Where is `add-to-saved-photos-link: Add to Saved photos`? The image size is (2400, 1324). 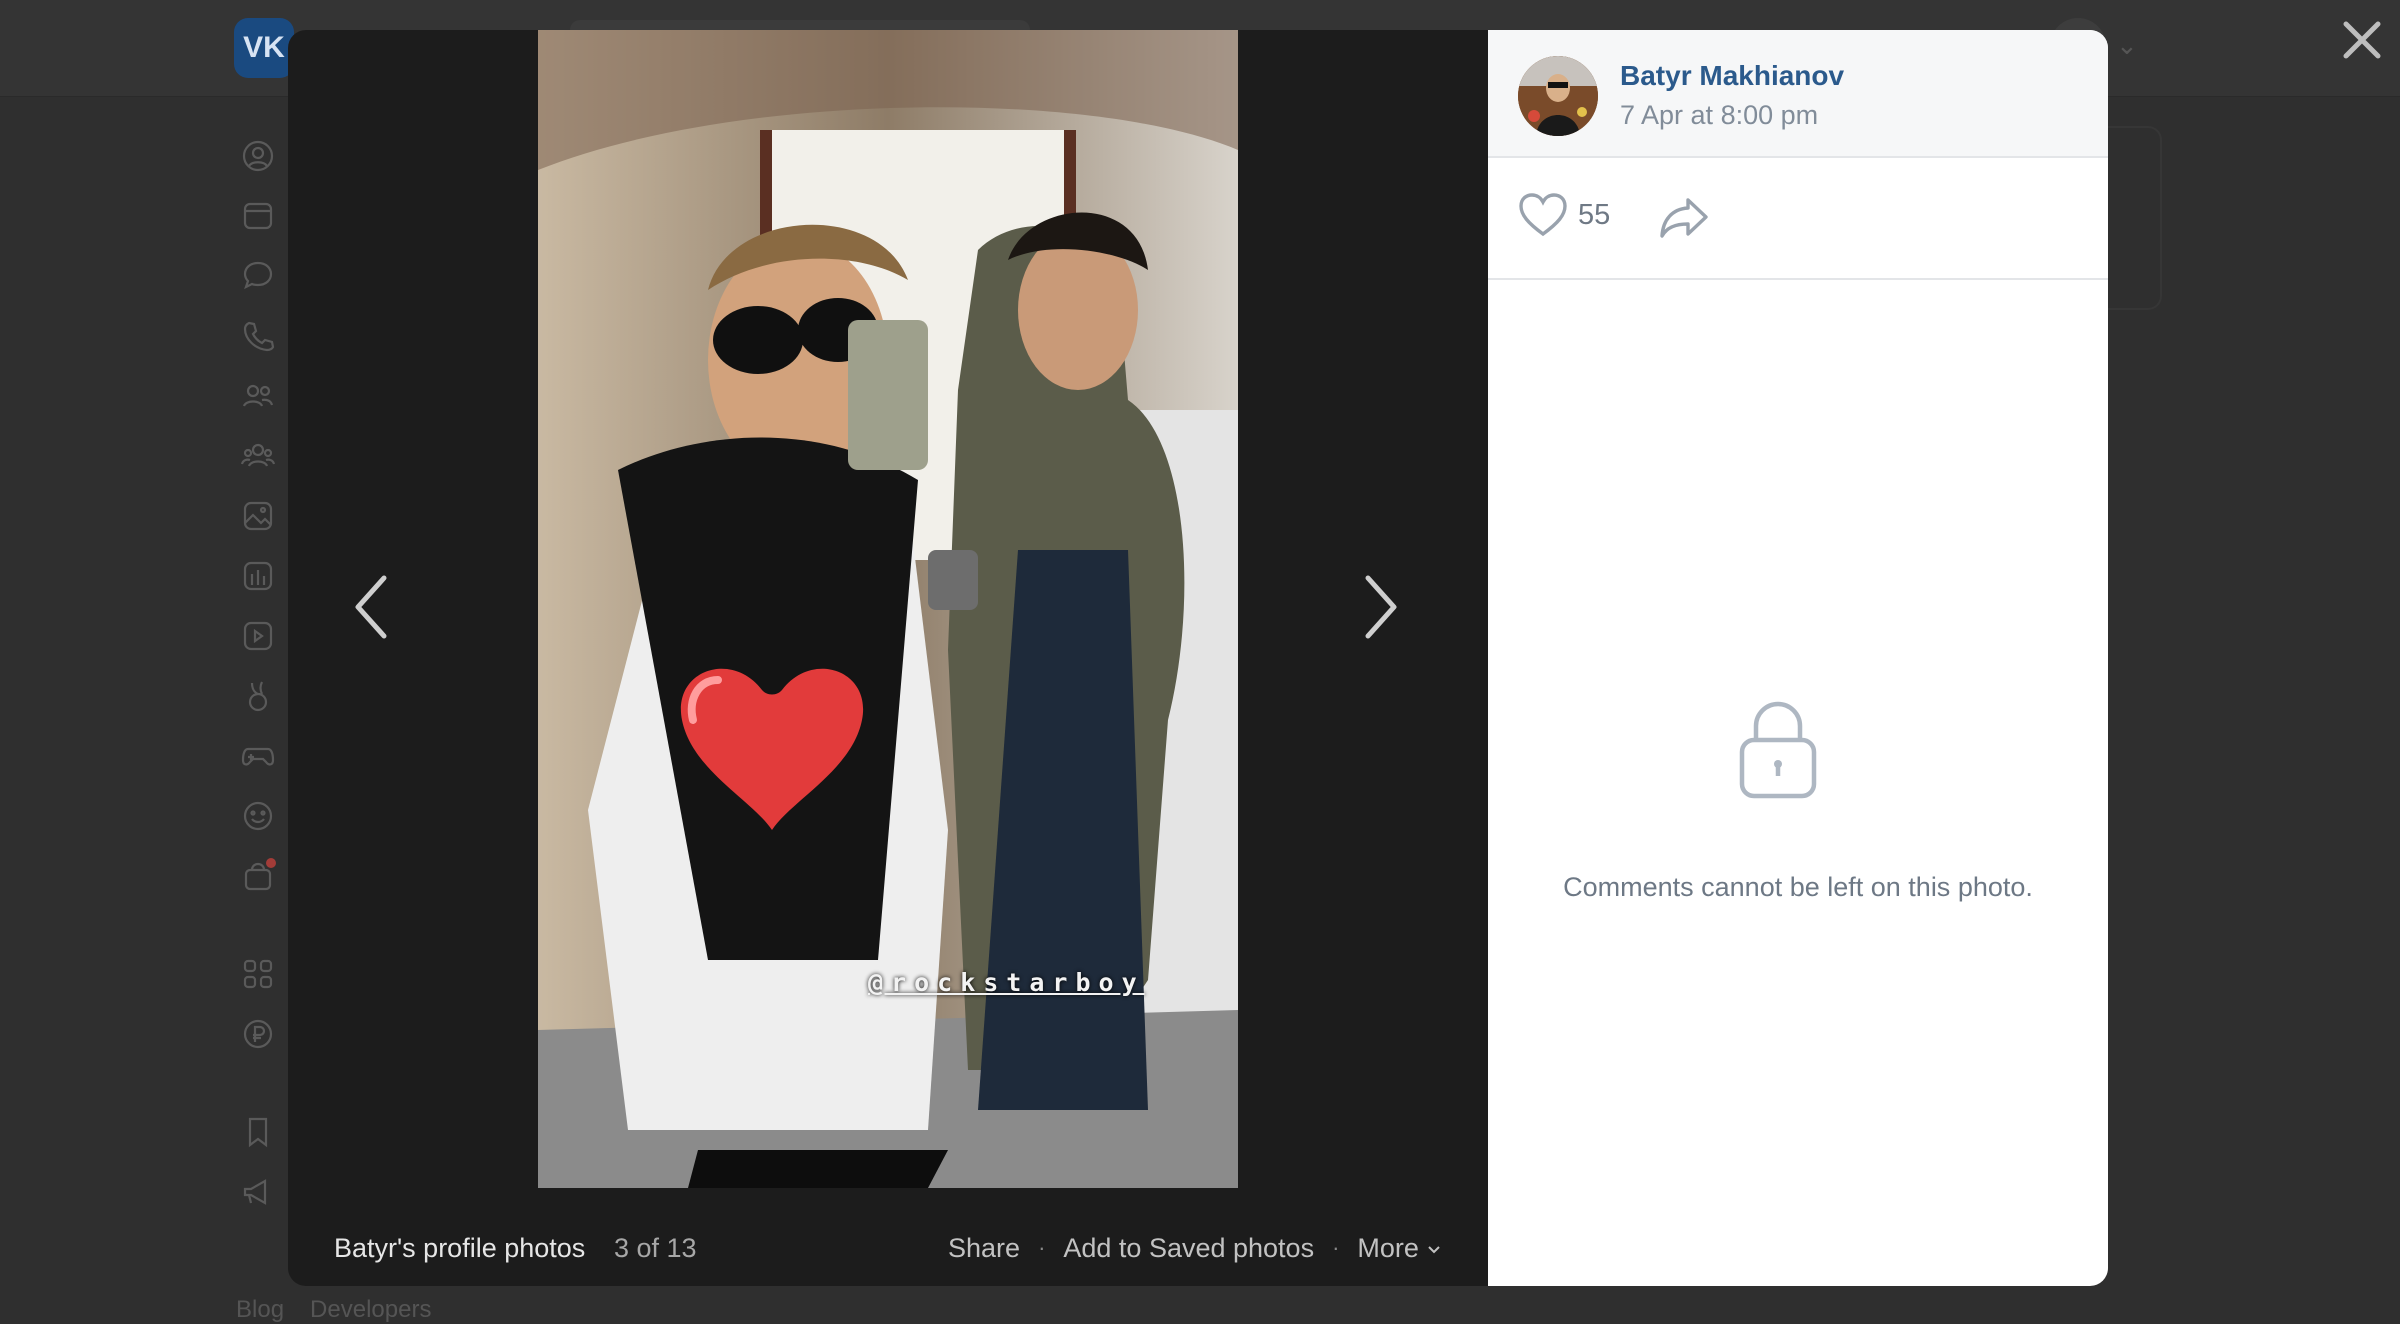
add-to-saved-photos-link: Add to Saved photos is located at coordinates (1188, 1248).